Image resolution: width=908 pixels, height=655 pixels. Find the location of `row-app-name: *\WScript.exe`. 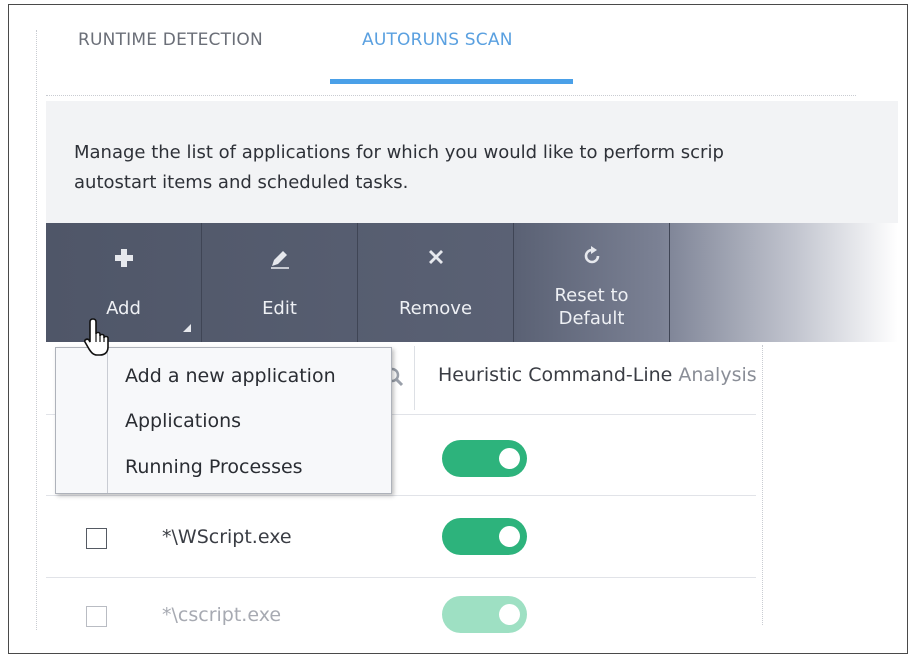

row-app-name: *\WScript.exe is located at coordinates (227, 537).